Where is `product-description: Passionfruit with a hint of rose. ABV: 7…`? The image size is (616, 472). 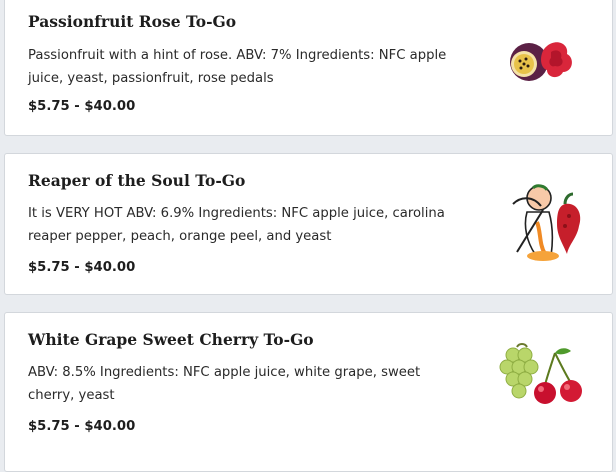
product-description: Passionfruit with a hint of rose. ABV: 7… is located at coordinates (237, 67).